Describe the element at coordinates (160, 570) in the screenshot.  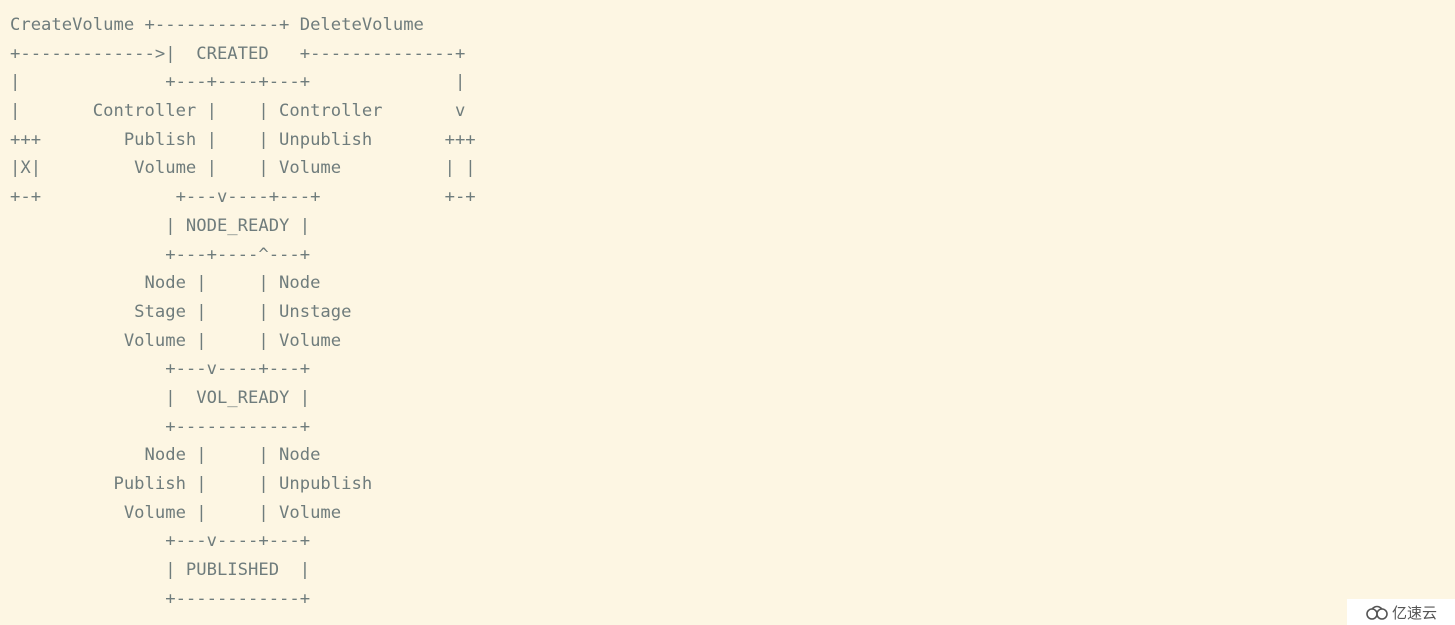
I see `diagram-line: | PUBLISHED |` at that location.